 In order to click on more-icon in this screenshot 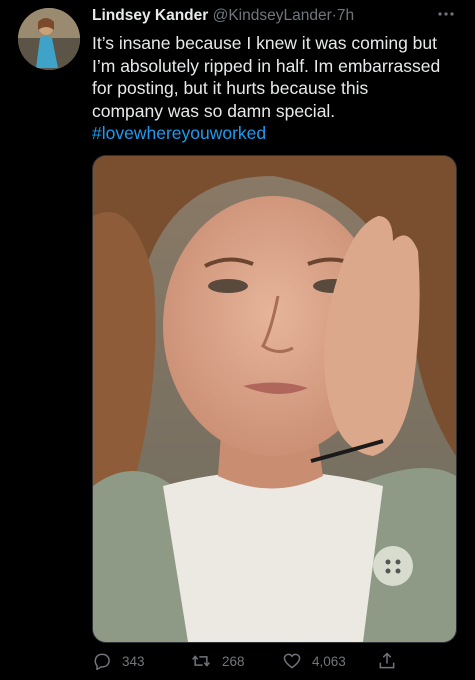, I will do `click(446, 12)`.